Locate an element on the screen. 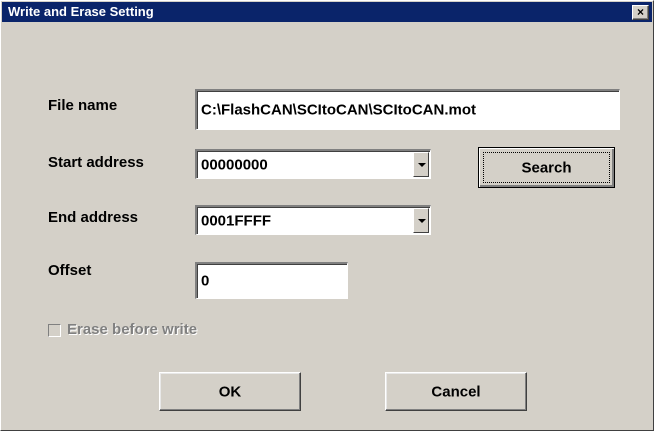 This screenshot has width=654, height=431. ok-button-label: OK is located at coordinates (230, 391).